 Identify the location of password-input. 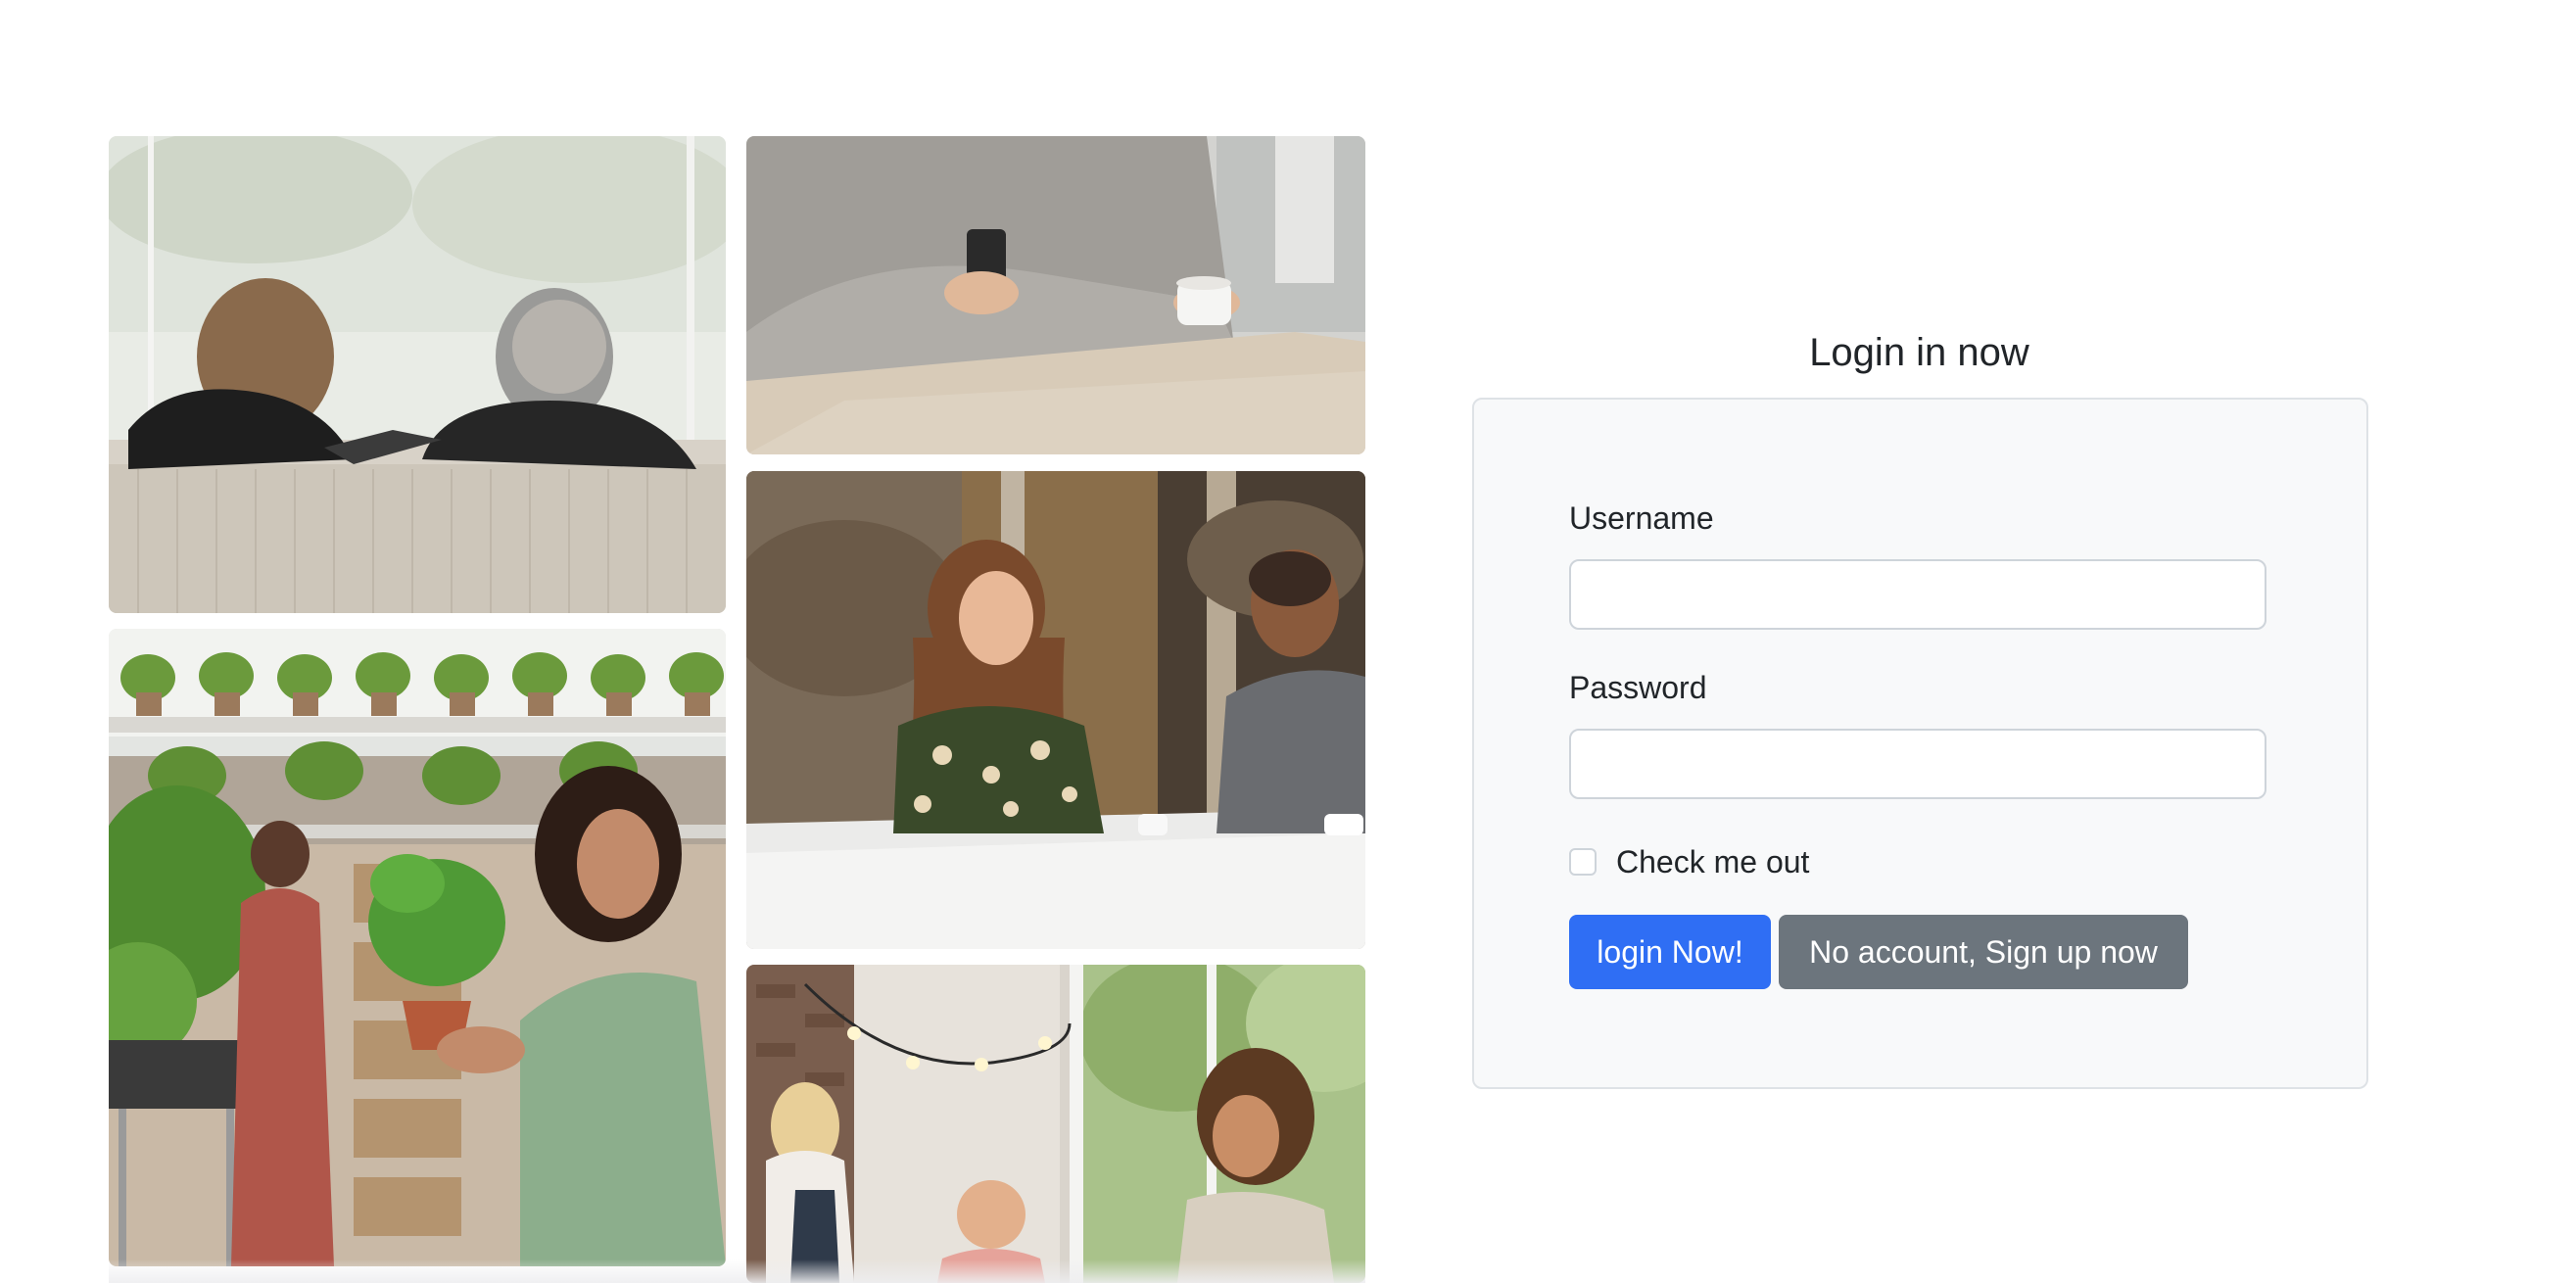
(1917, 764).